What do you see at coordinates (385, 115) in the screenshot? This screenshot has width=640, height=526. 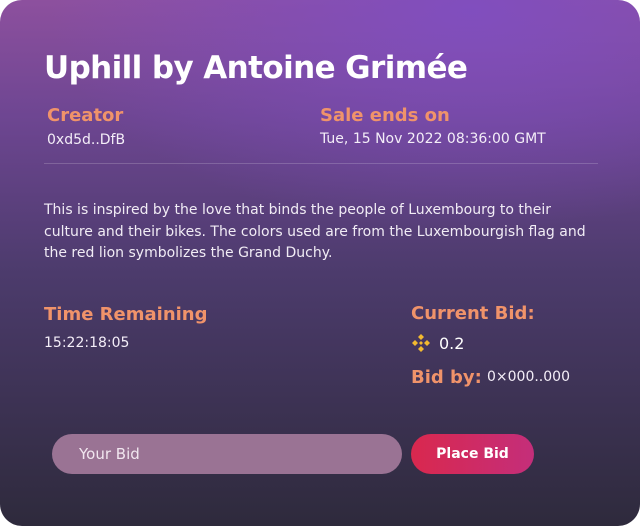 I see `sale-ends-label: Sale ends on` at bounding box center [385, 115].